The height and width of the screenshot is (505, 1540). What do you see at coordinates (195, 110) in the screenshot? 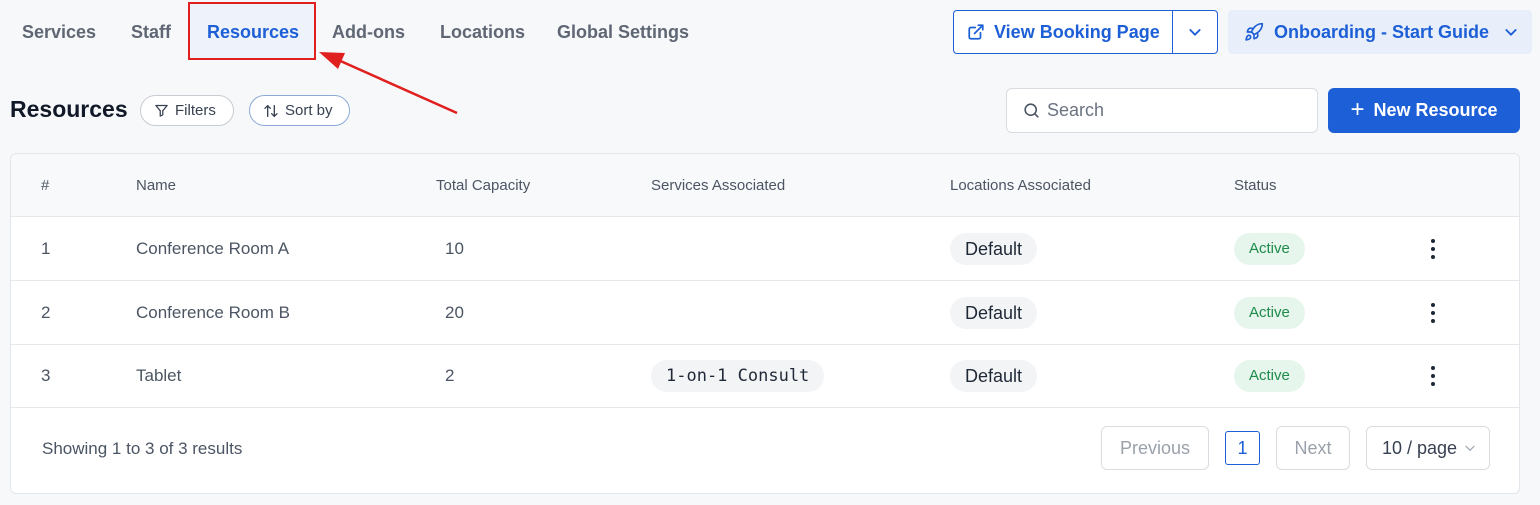
I see `filters-label: Filters` at bounding box center [195, 110].